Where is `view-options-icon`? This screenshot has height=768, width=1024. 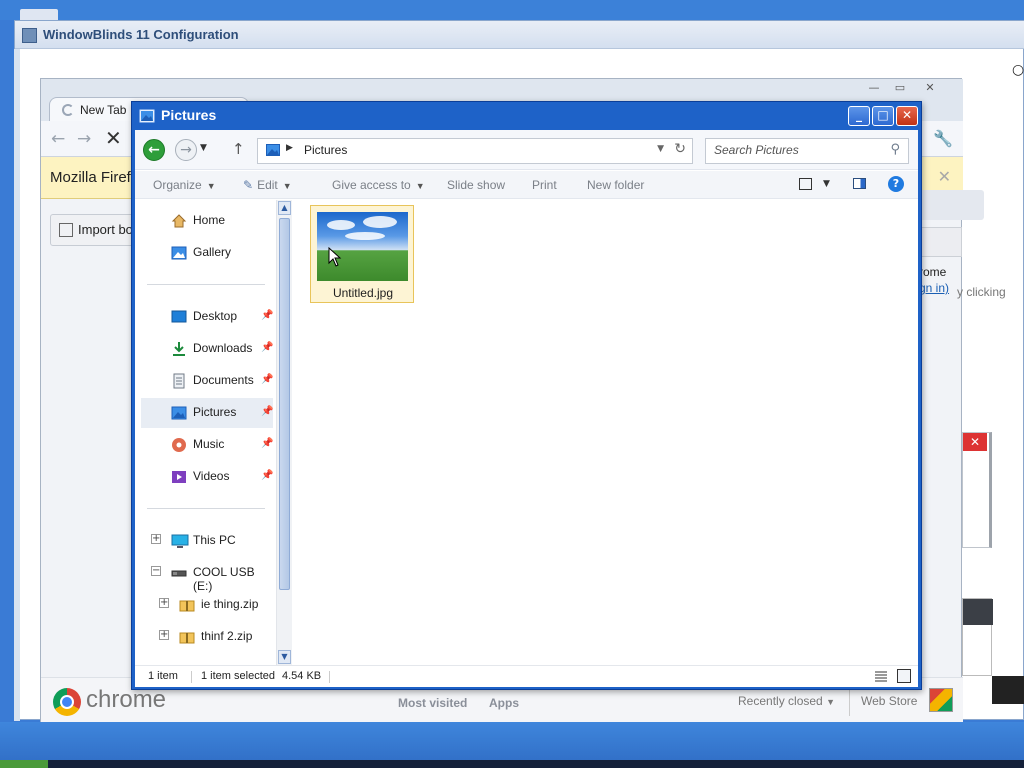 view-options-icon is located at coordinates (805, 184).